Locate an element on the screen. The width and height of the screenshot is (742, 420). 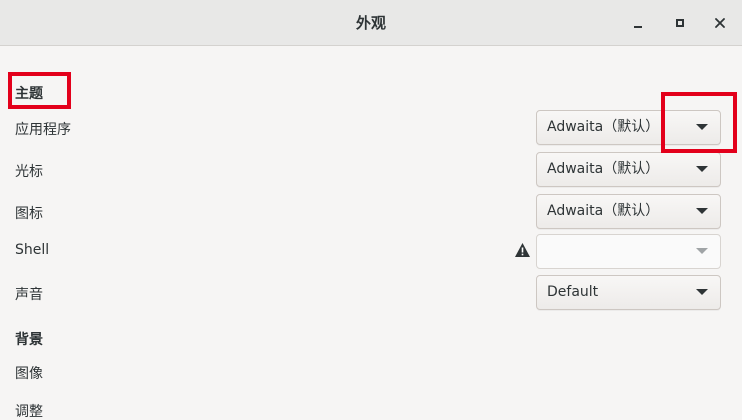
maximize-button is located at coordinates (680, 23).